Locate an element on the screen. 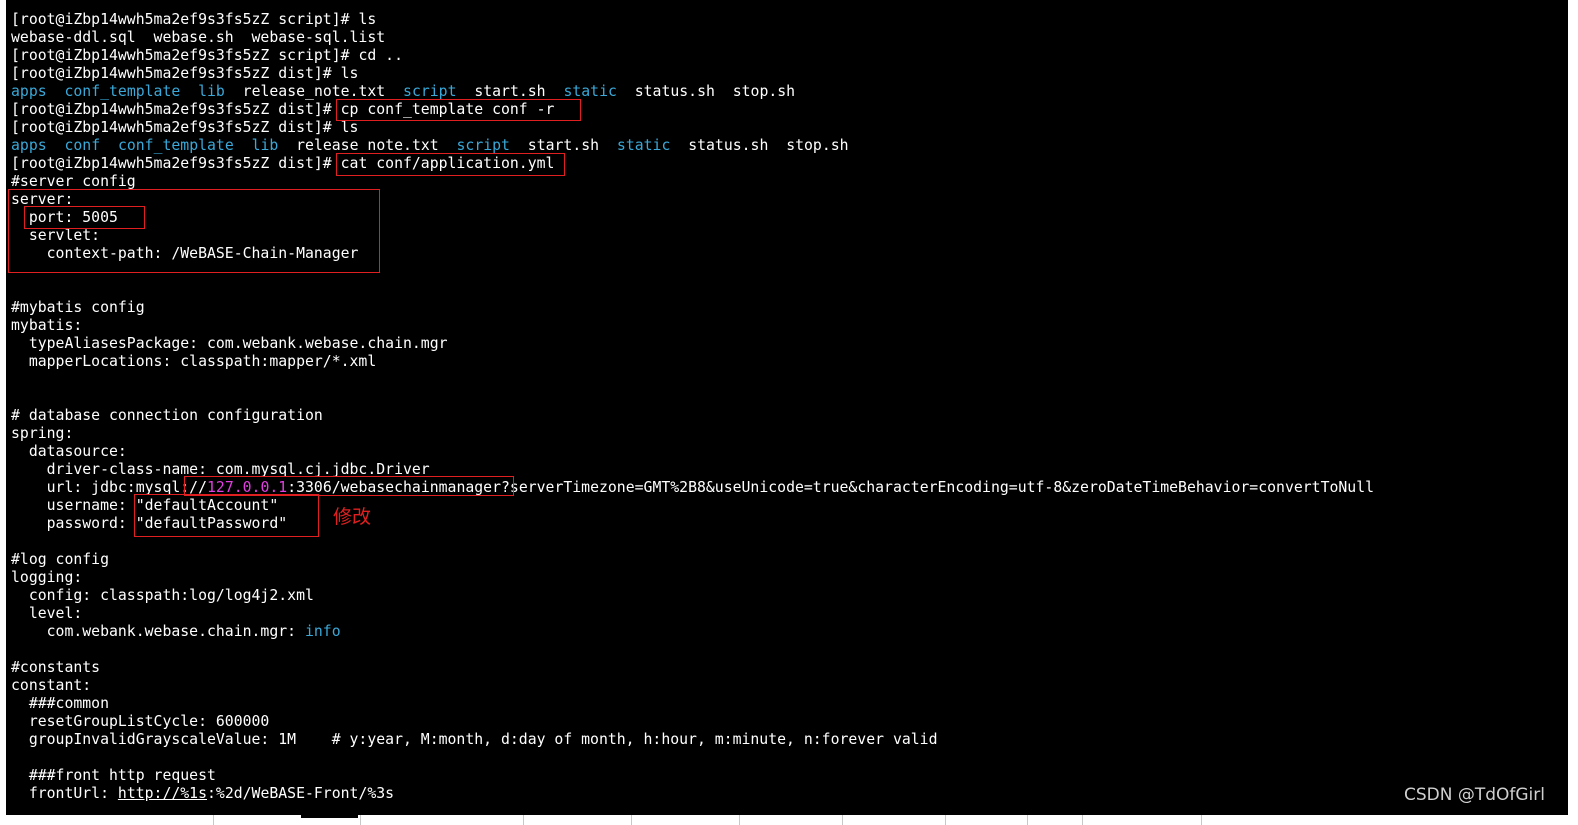 The image size is (1578, 825). terminal-line: #constants is located at coordinates (56, 667).